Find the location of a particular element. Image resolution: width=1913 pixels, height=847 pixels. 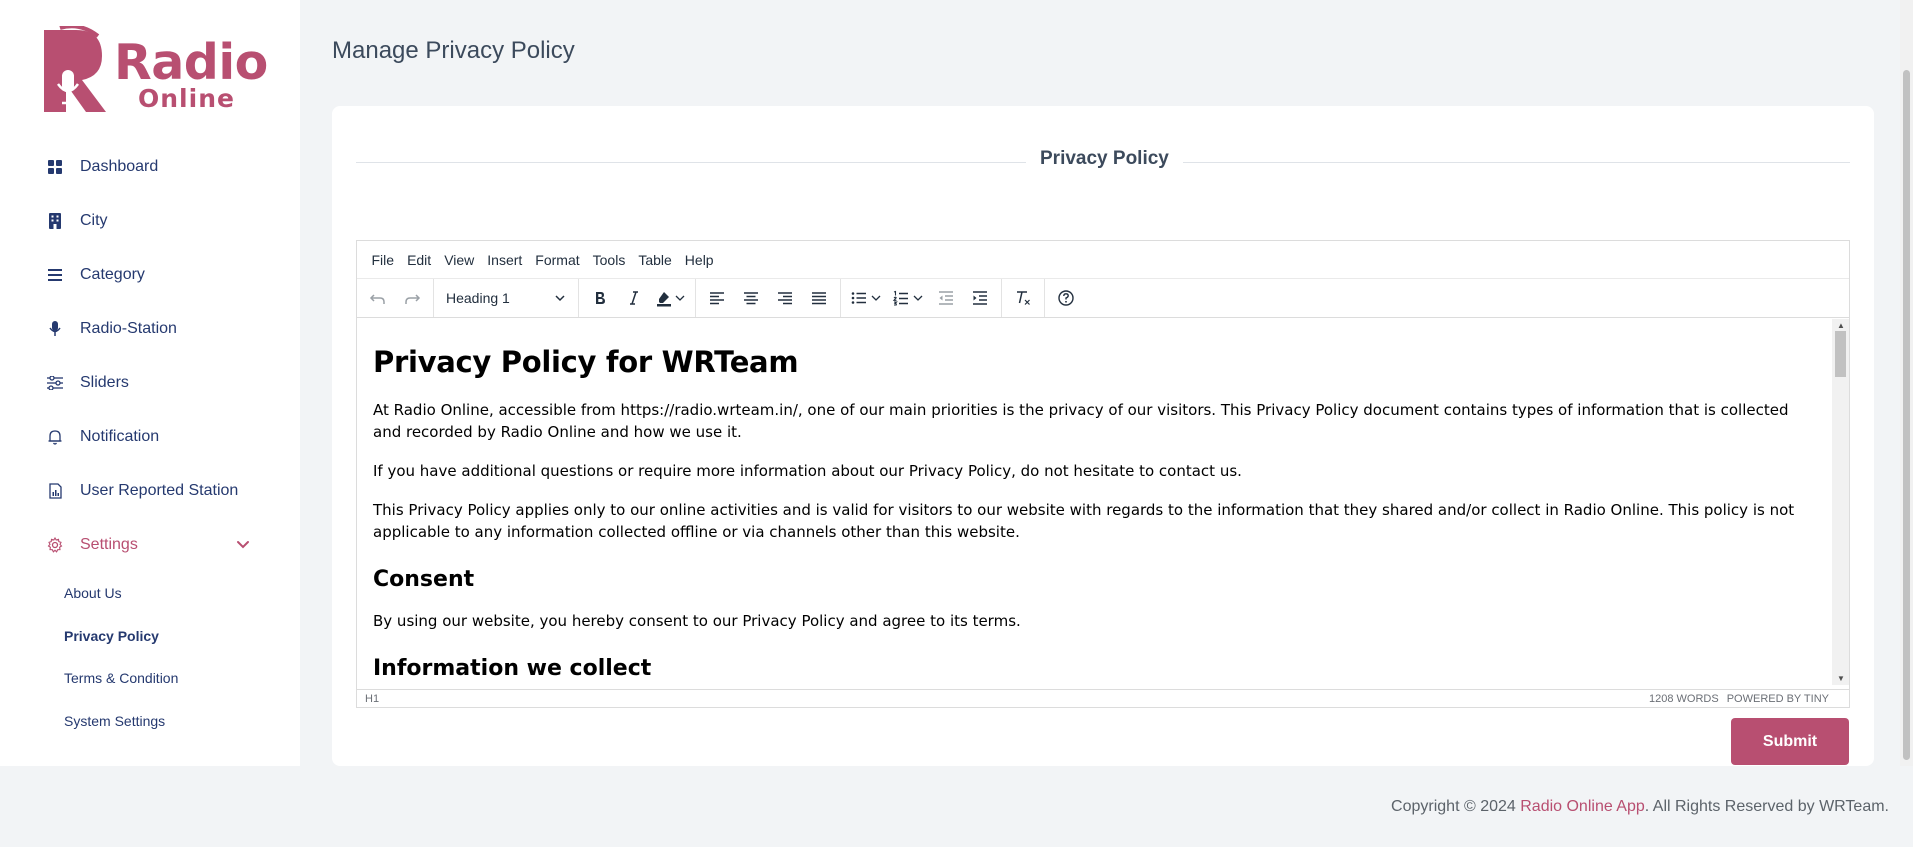

content-heading: Privacy Policy for WRTeam is located at coordinates (586, 362).